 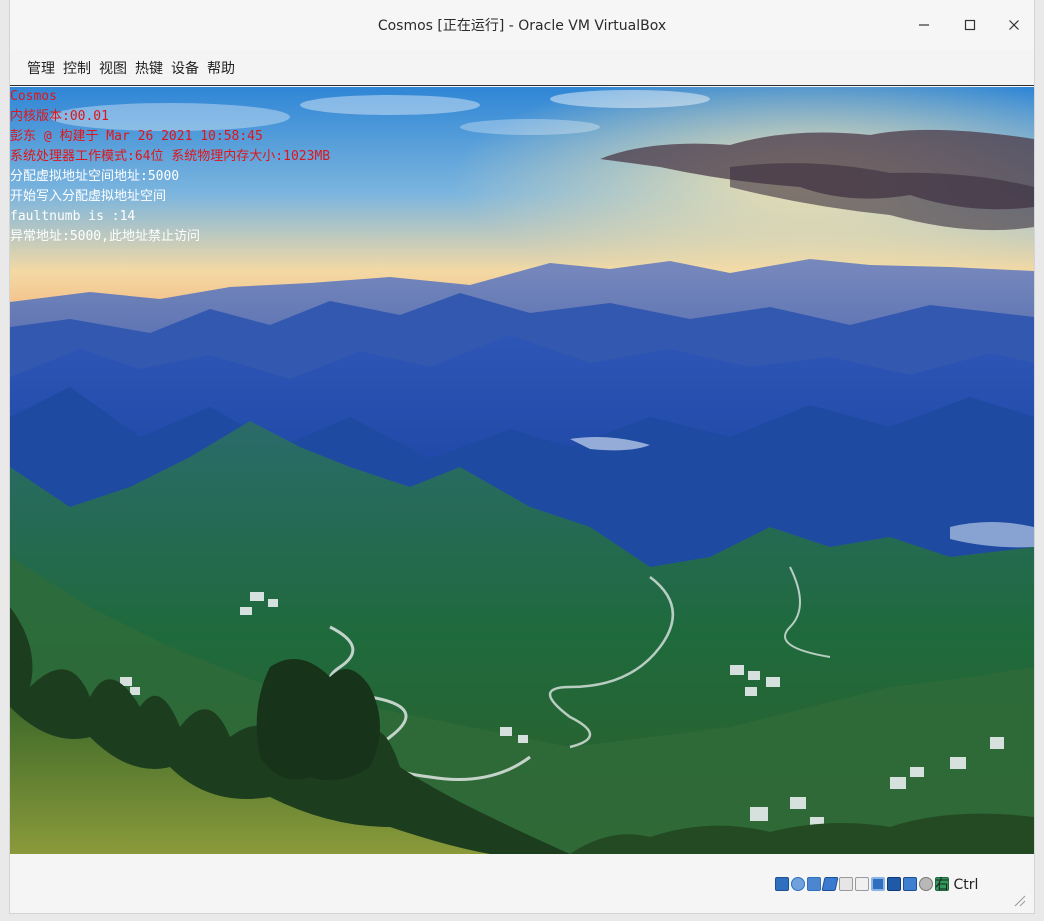 I want to click on menu-help: 帮助, so click(x=221, y=68).